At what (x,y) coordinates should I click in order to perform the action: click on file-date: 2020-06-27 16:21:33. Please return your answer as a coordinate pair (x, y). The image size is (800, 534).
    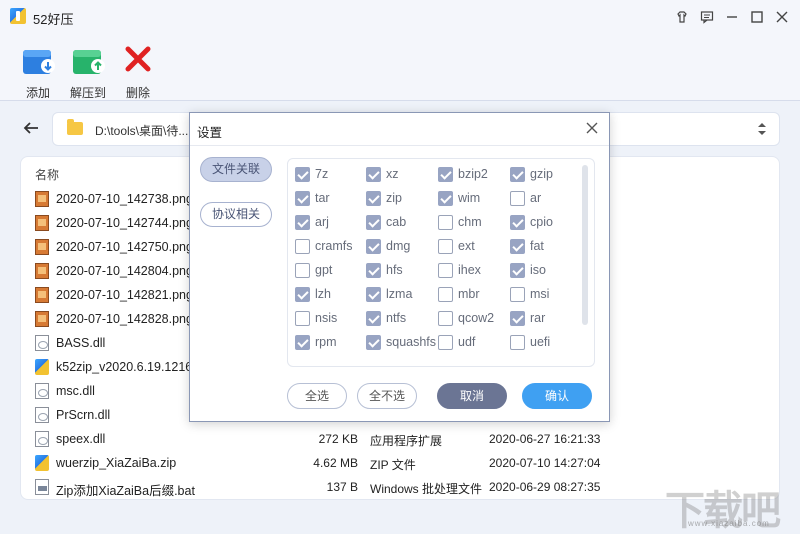
    Looking at the image, I should click on (545, 439).